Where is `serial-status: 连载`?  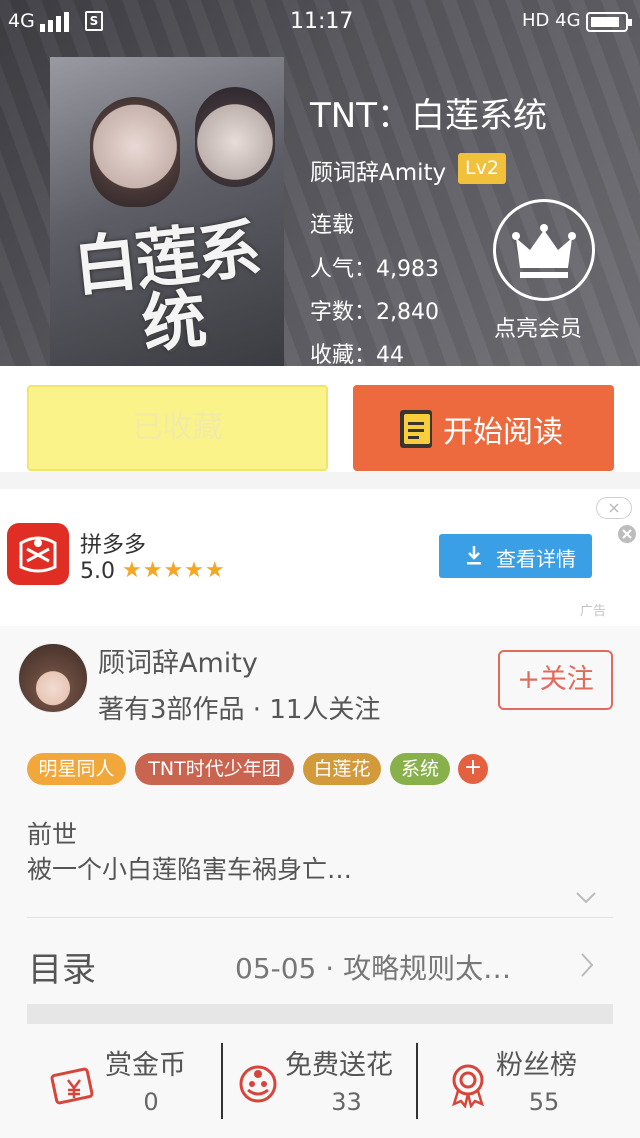
serial-status: 连载 is located at coordinates (332, 225).